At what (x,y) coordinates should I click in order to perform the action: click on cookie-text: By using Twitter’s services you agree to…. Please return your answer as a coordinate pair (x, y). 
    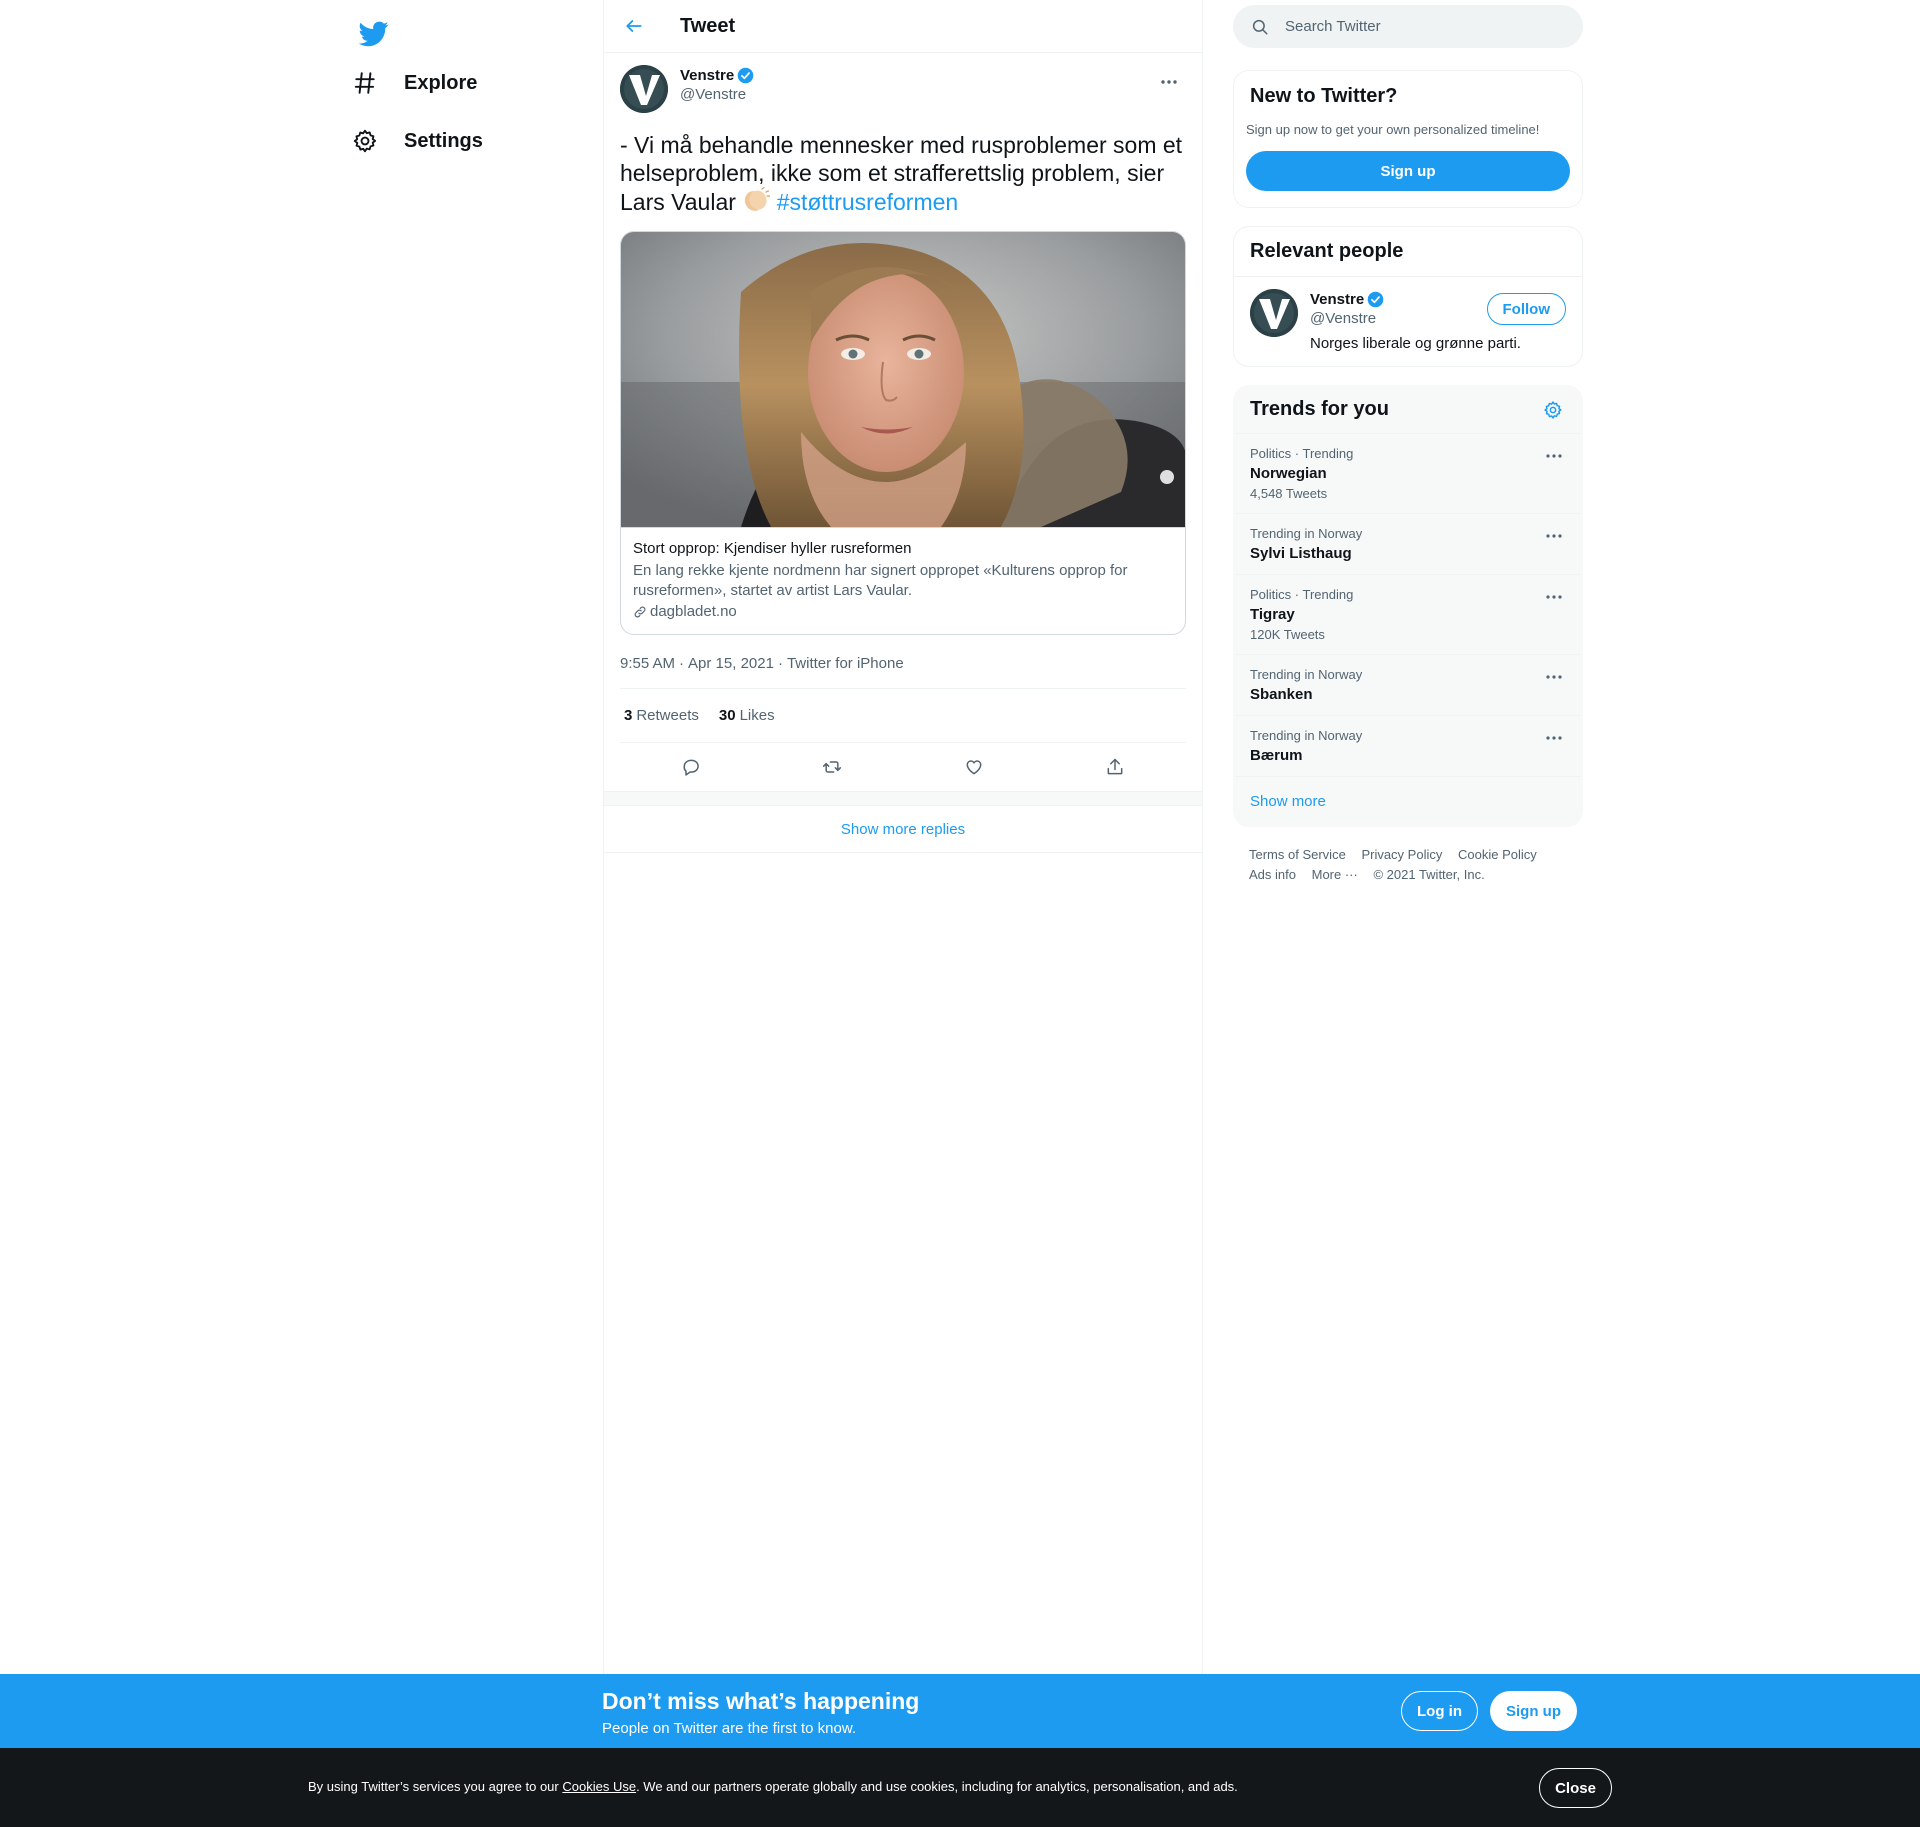
    Looking at the image, I should click on (773, 1786).